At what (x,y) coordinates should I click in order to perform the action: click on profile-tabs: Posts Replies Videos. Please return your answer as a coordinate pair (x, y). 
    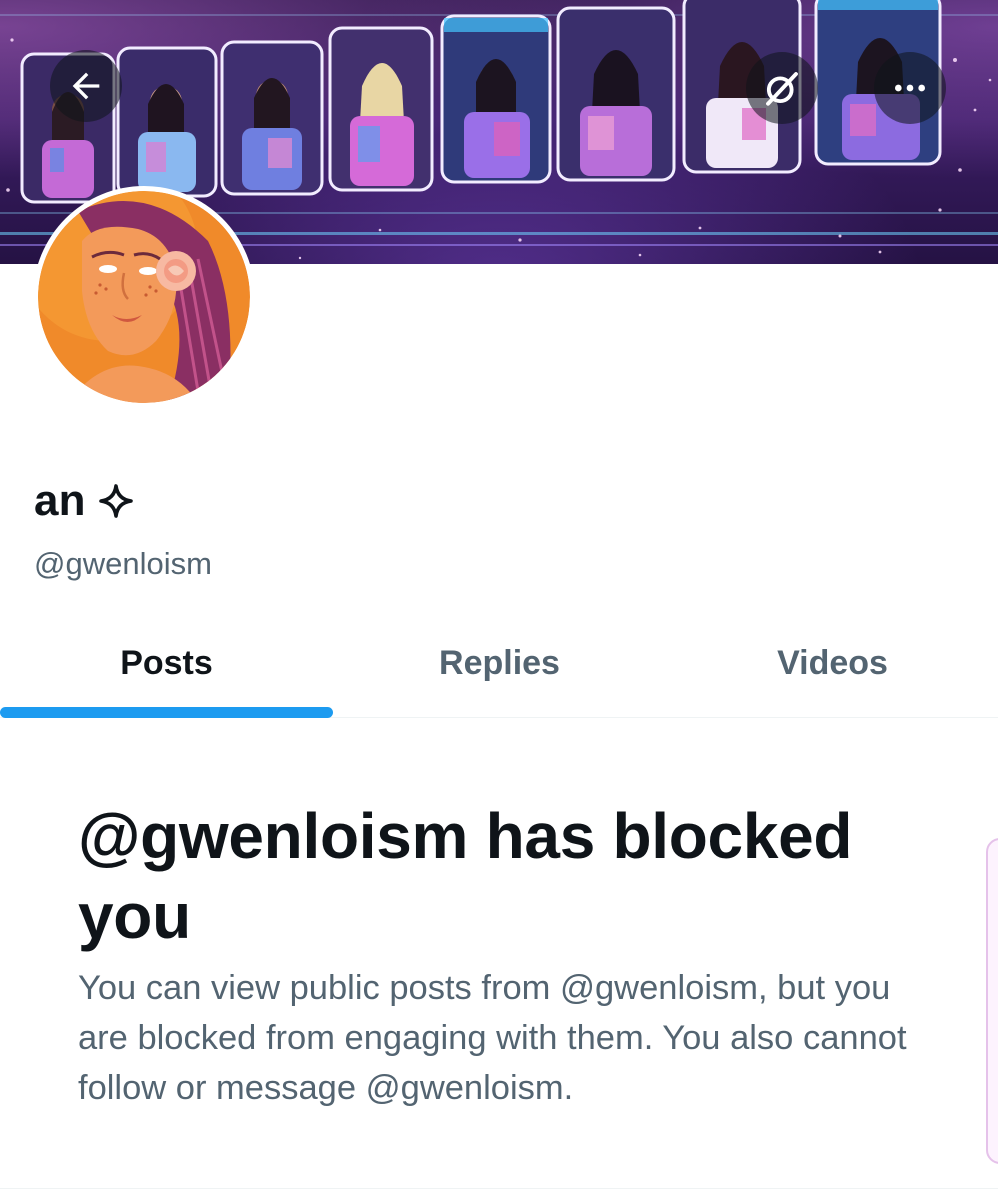
    Looking at the image, I should click on (499, 664).